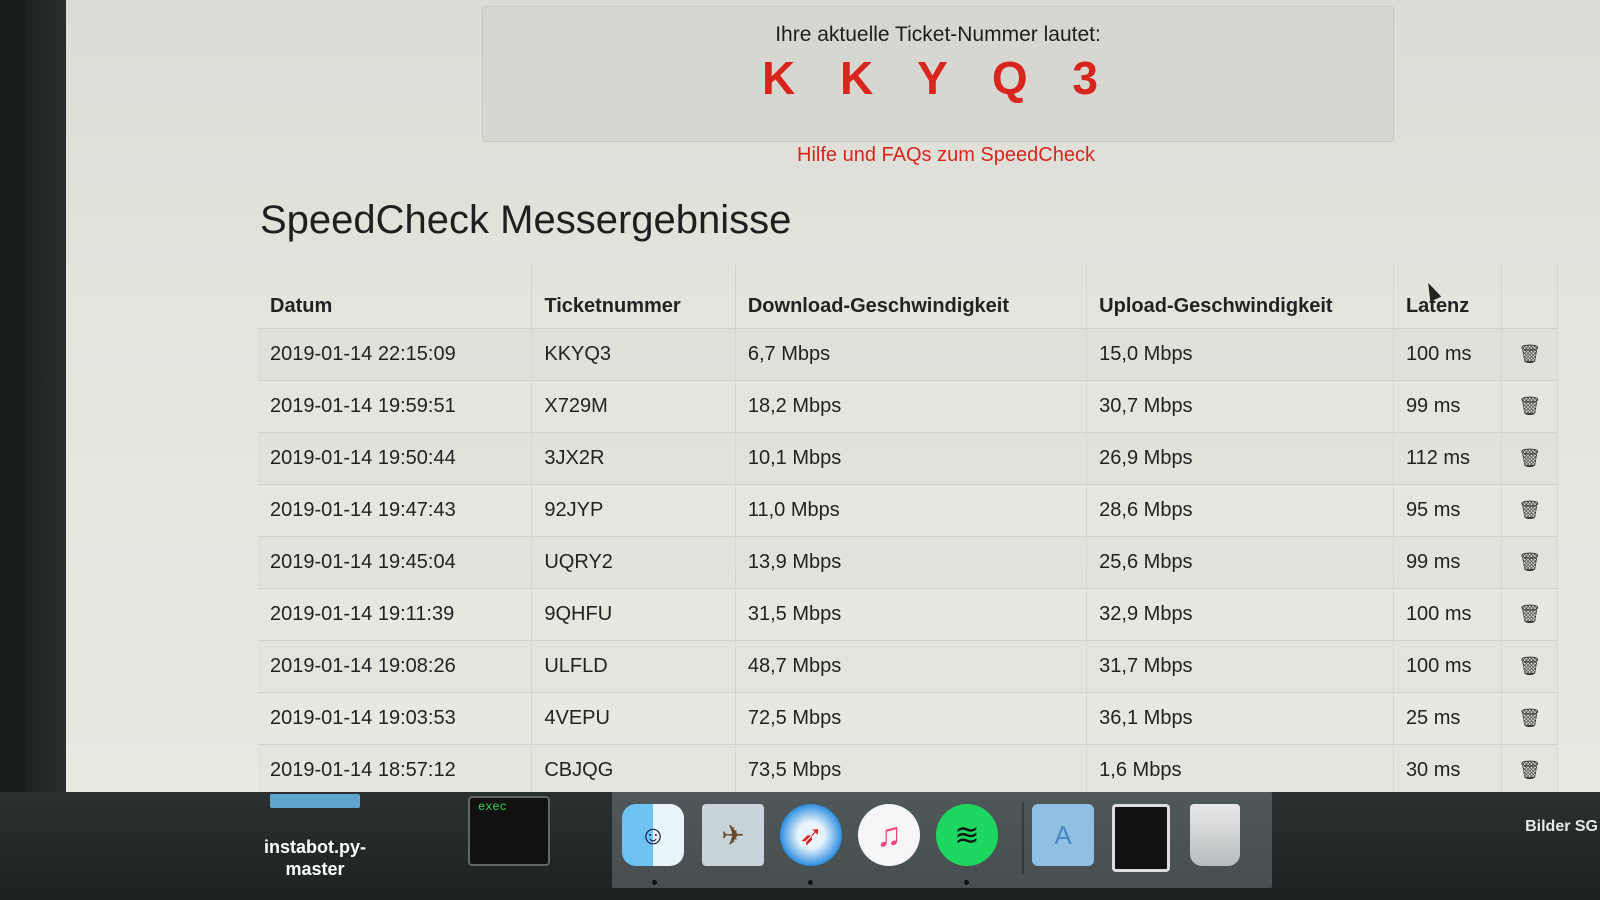  I want to click on column-header-download: Download-Geschwindigkeit, so click(911, 296).